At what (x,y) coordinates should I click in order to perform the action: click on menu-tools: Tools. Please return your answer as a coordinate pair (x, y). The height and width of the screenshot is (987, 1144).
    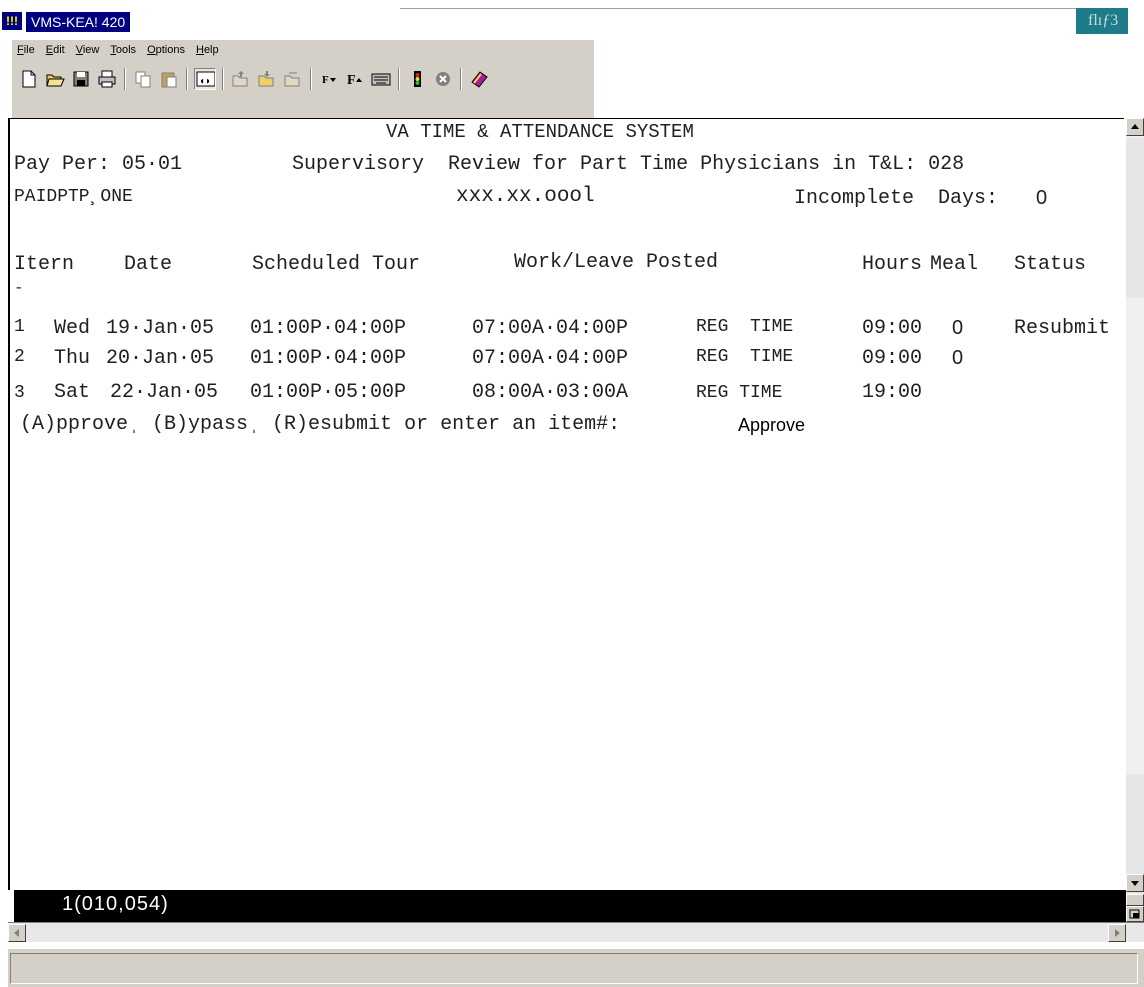
    Looking at the image, I should click on (123, 50).